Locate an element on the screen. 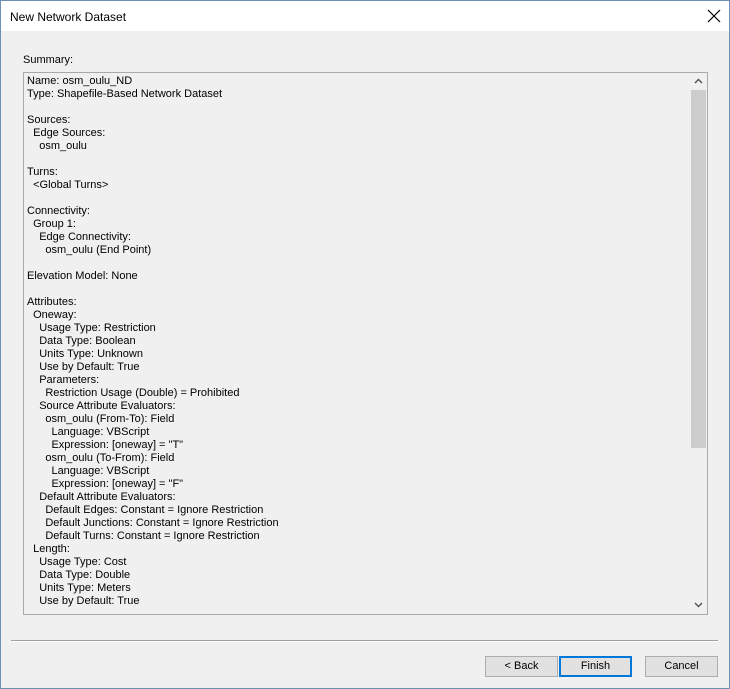 Image resolution: width=730 pixels, height=689 pixels. summary-line: <Global Turns> is located at coordinates (68, 185).